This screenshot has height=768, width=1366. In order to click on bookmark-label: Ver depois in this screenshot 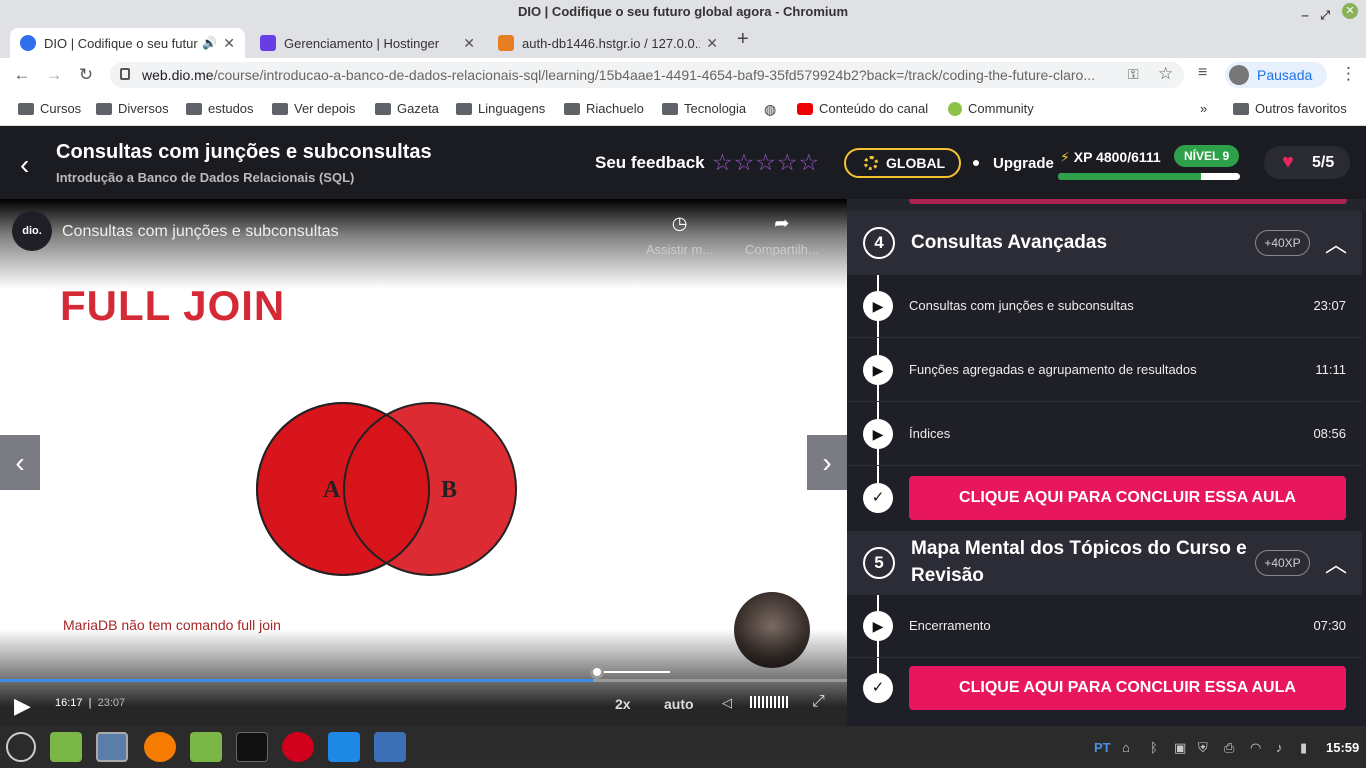, I will do `click(325, 108)`.